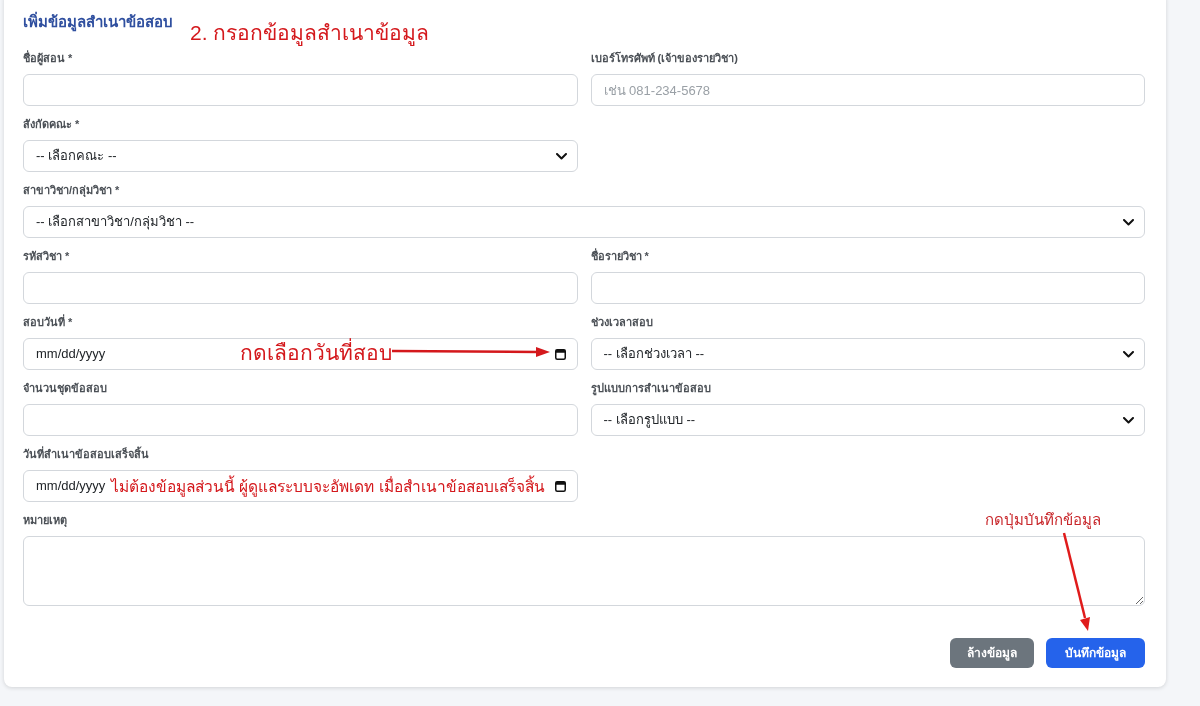  Describe the element at coordinates (310, 33) in the screenshot. I see `annotation-text: 2. กรอกข้อมูลสำเนาข้อมูล` at that location.